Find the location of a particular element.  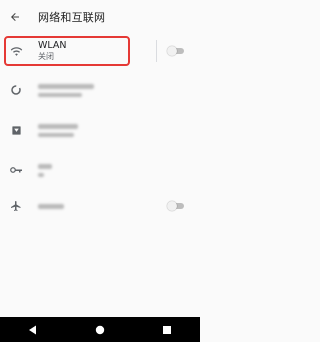

airplane-toggle is located at coordinates (176, 206).